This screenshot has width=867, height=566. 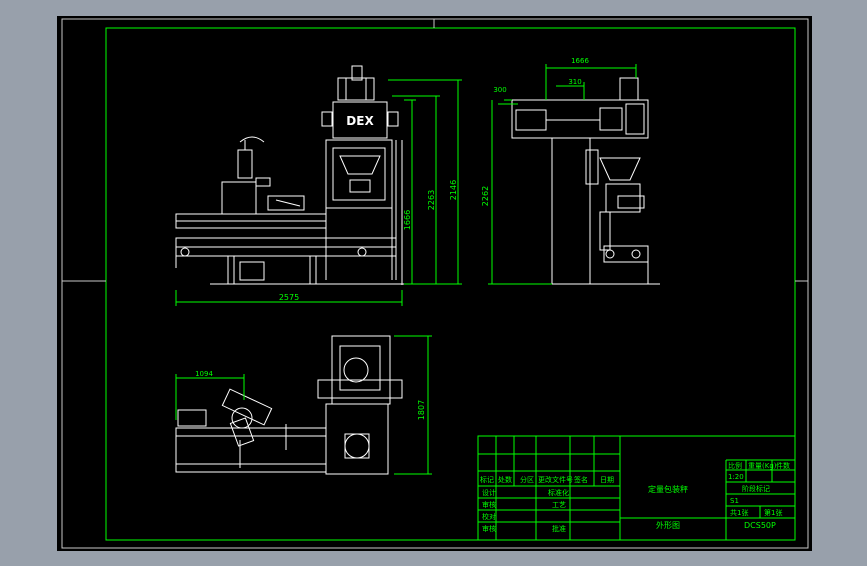 I want to click on tb-sheet-no: 第1张, so click(x=773, y=512).